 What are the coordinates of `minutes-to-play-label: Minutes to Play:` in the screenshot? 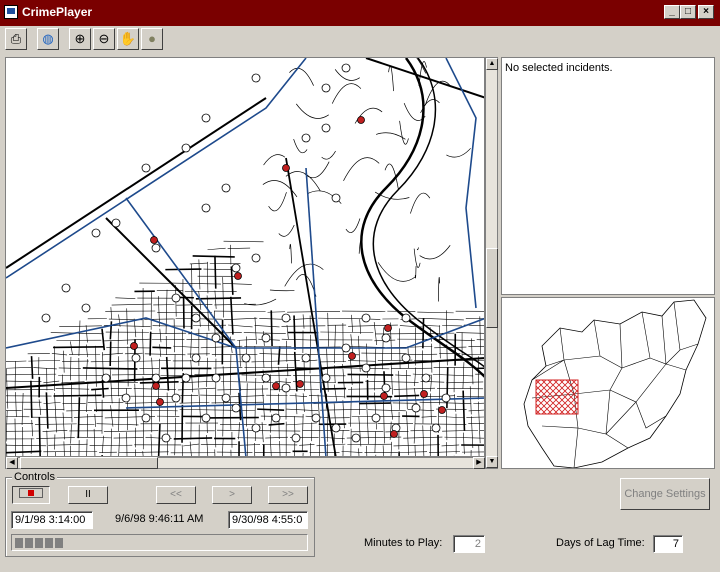 It's located at (403, 543).